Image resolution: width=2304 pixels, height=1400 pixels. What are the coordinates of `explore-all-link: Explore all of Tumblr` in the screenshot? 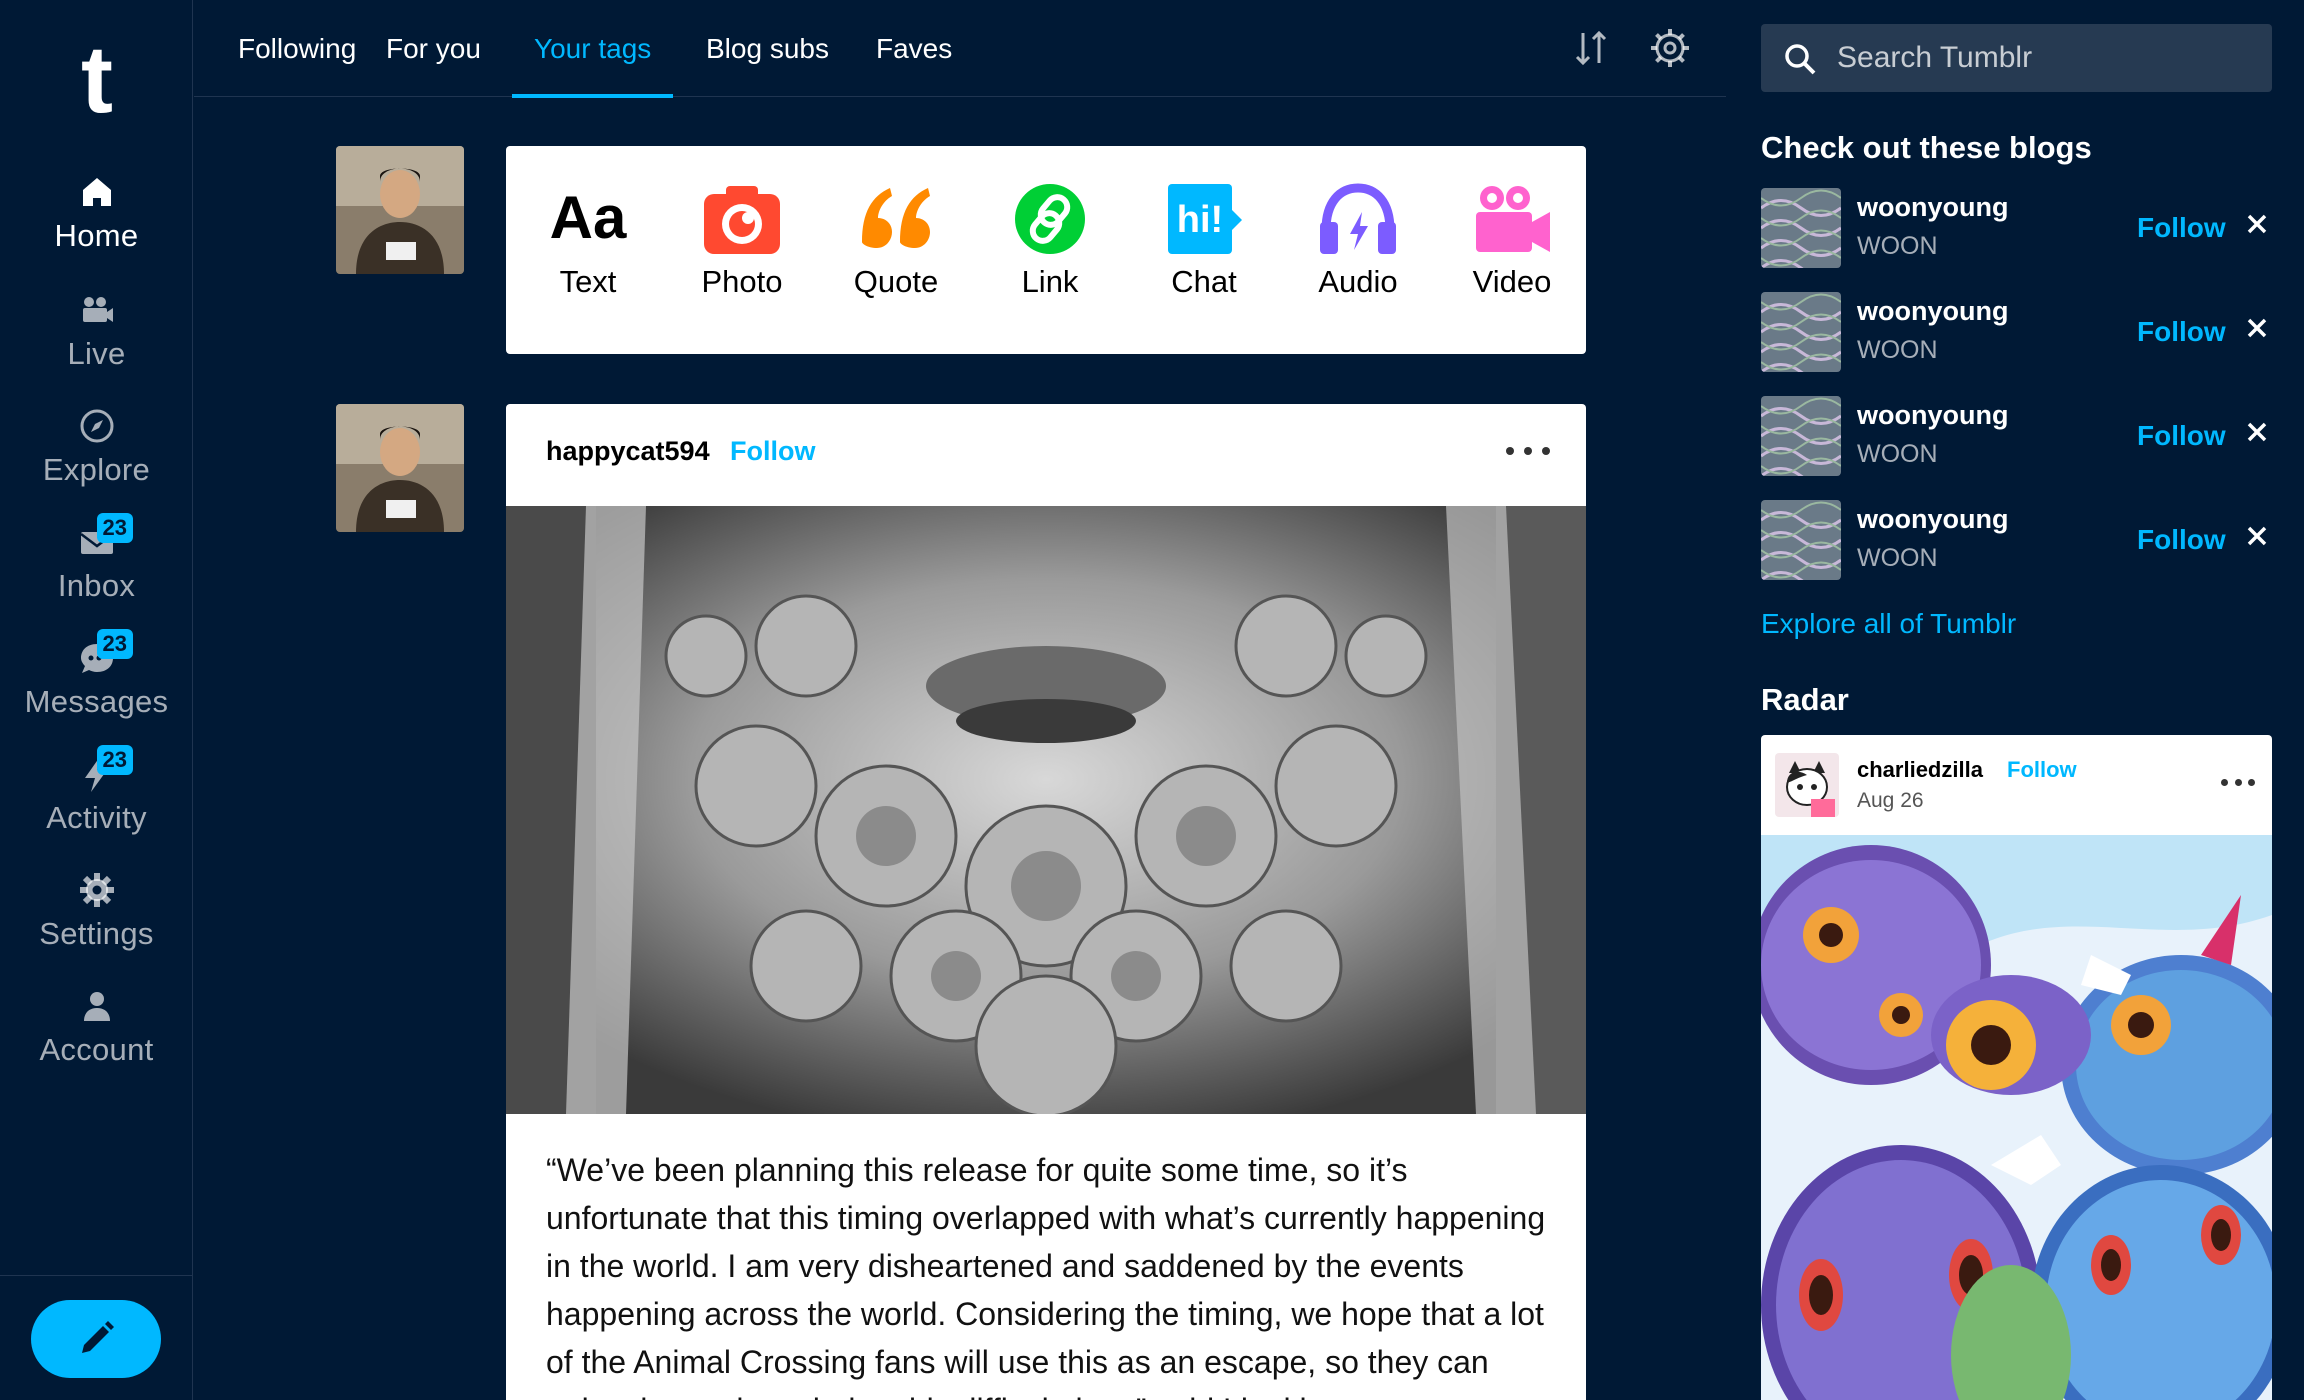 It's located at (1888, 624).